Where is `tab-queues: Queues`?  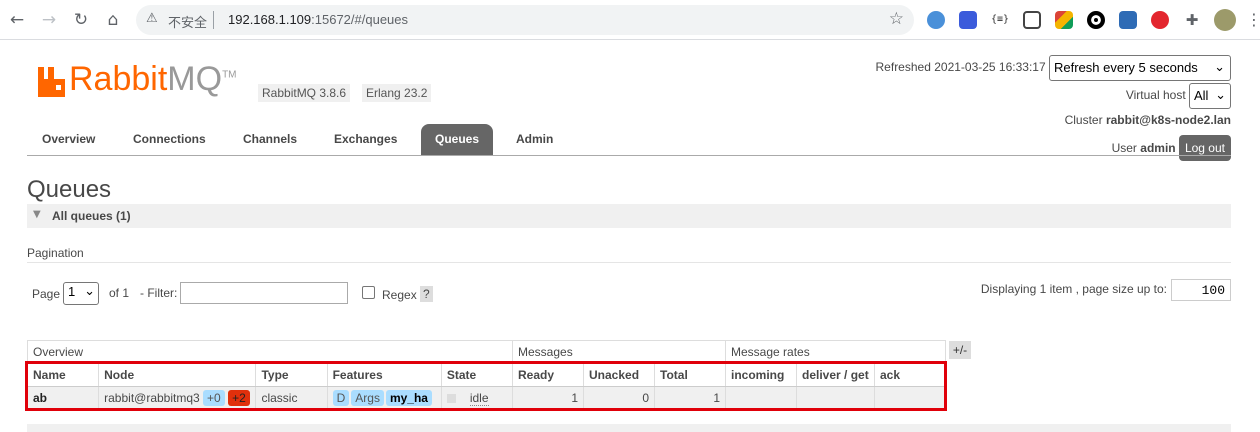 tab-queues: Queues is located at coordinates (457, 139).